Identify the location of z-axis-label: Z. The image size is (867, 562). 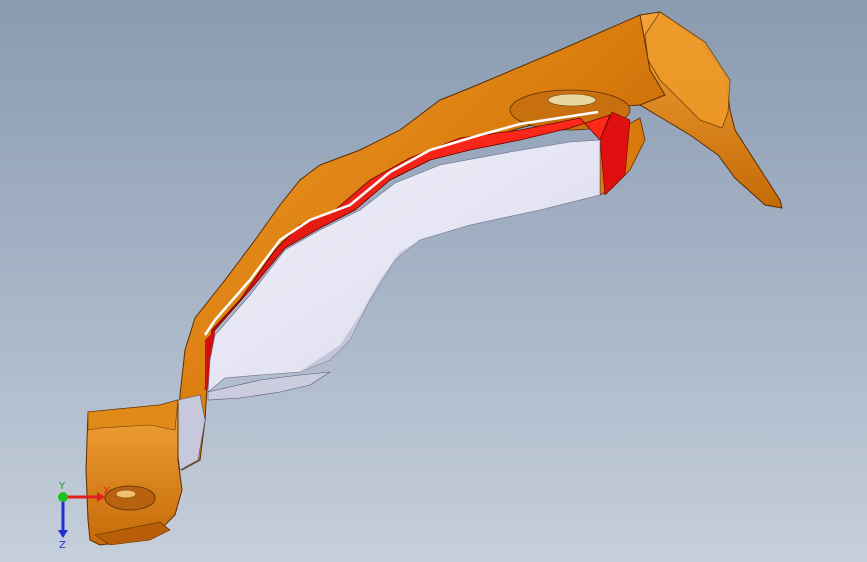
(62, 545).